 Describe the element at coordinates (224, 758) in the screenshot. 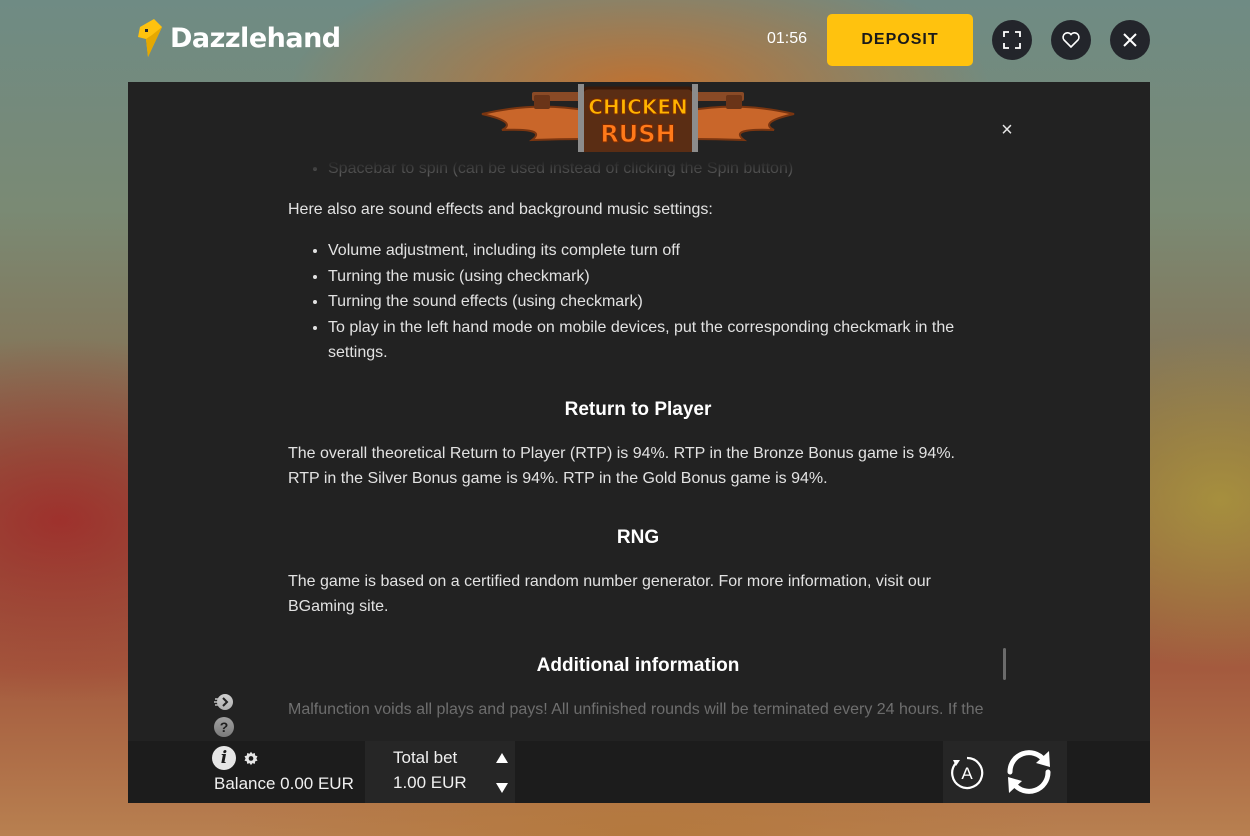

I see `info-button: i` at that location.